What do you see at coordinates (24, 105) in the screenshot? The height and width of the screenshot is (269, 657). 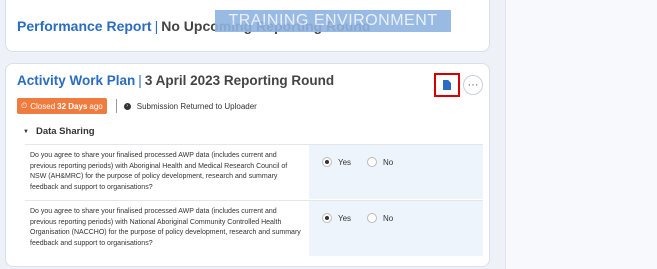 I see `clock-icon: ⏲` at bounding box center [24, 105].